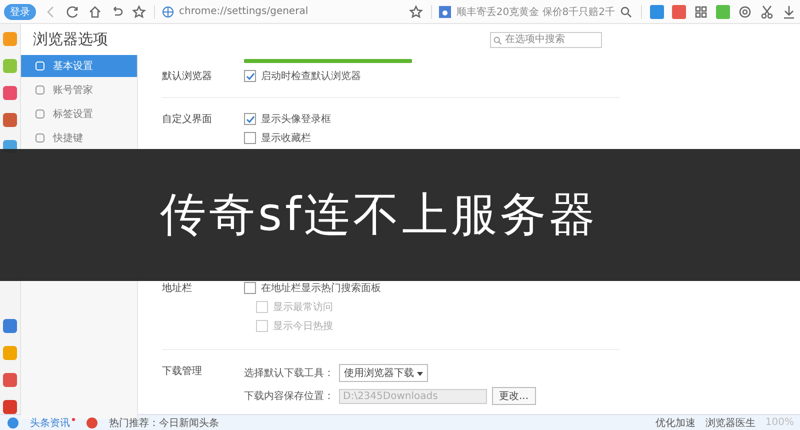  Describe the element at coordinates (675, 423) in the screenshot. I see `status-tool: 优化加速` at that location.